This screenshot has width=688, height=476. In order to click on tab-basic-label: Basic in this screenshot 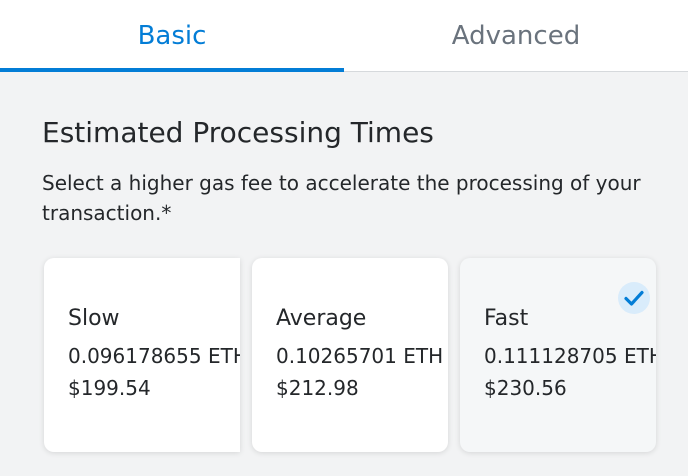, I will do `click(172, 35)`.